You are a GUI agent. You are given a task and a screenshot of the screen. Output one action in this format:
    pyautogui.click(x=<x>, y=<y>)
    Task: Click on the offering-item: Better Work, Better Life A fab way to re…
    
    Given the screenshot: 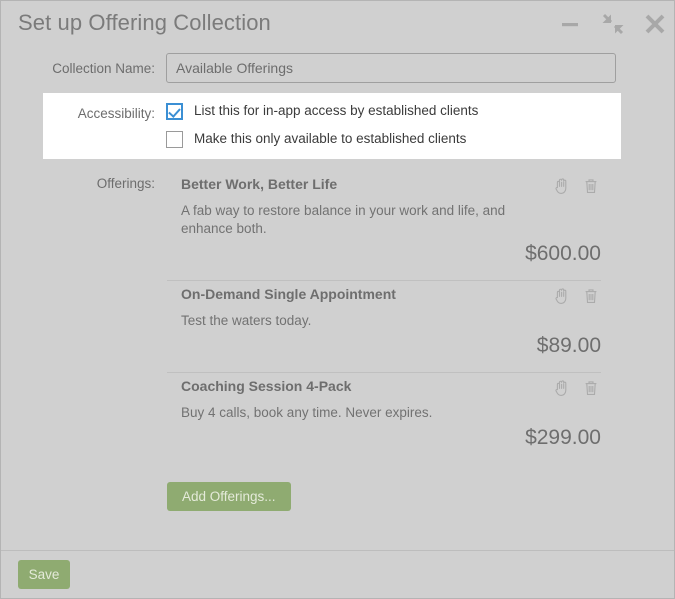 What is the action you would take?
    pyautogui.click(x=384, y=225)
    